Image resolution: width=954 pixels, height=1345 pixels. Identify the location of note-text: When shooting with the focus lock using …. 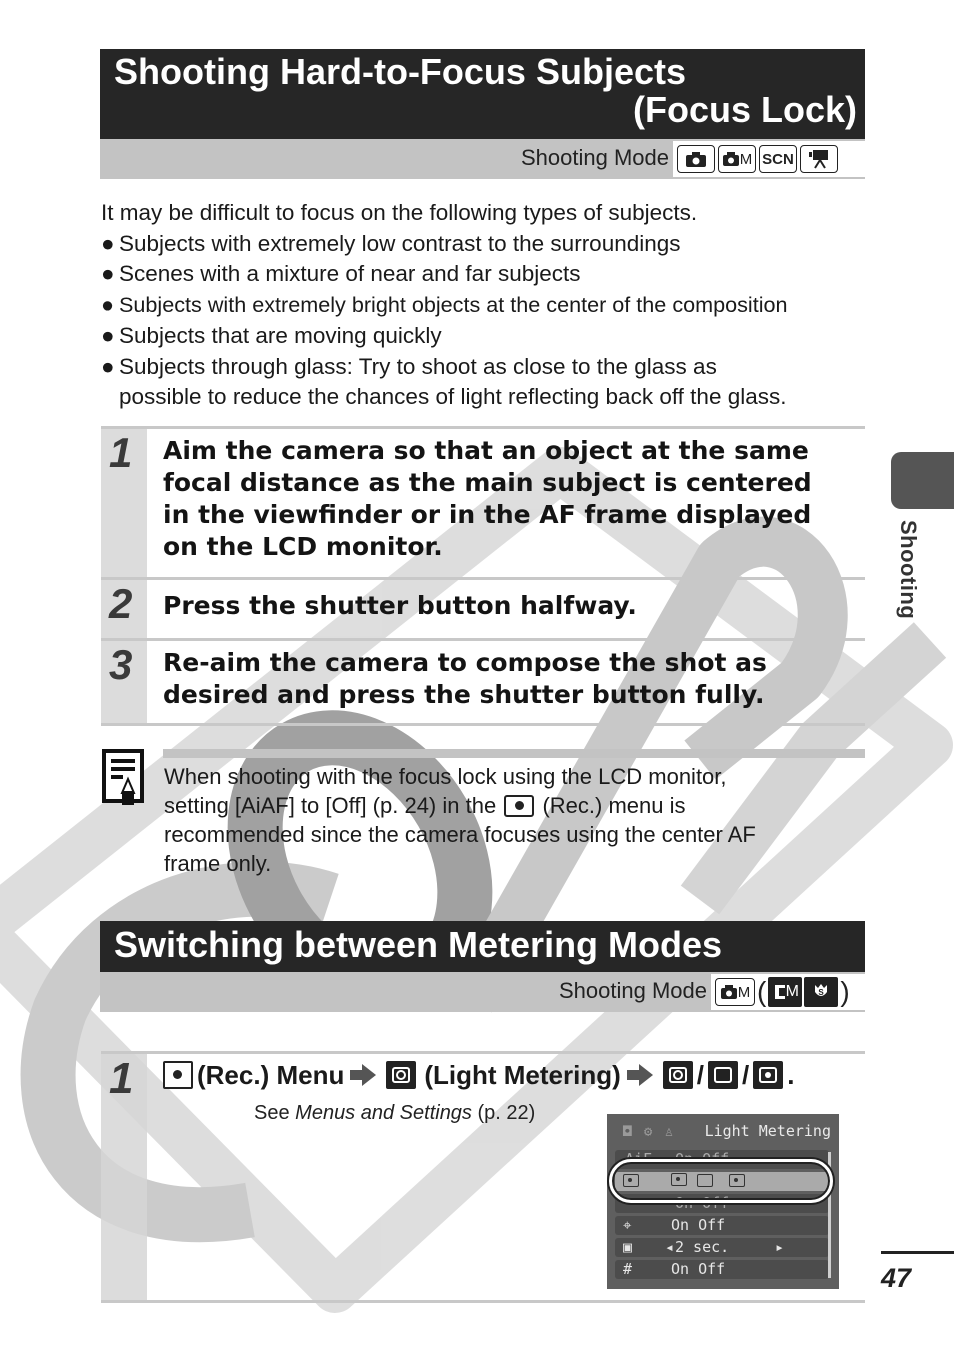
(460, 820).